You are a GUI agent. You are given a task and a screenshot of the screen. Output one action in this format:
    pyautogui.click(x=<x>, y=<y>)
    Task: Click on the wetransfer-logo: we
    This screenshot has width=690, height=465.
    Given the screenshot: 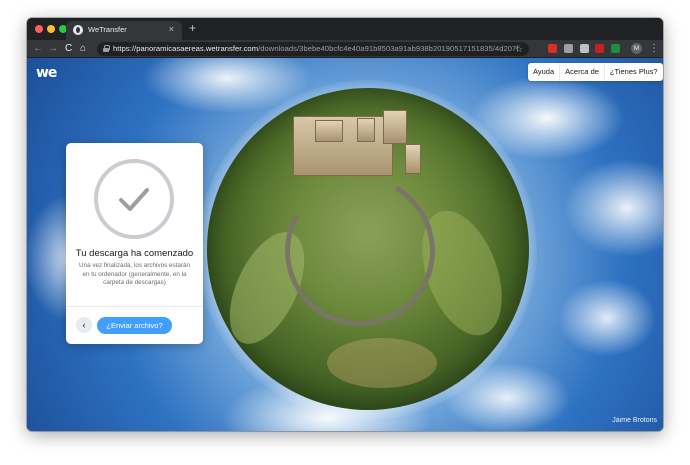 What is the action you would take?
    pyautogui.click(x=46, y=73)
    